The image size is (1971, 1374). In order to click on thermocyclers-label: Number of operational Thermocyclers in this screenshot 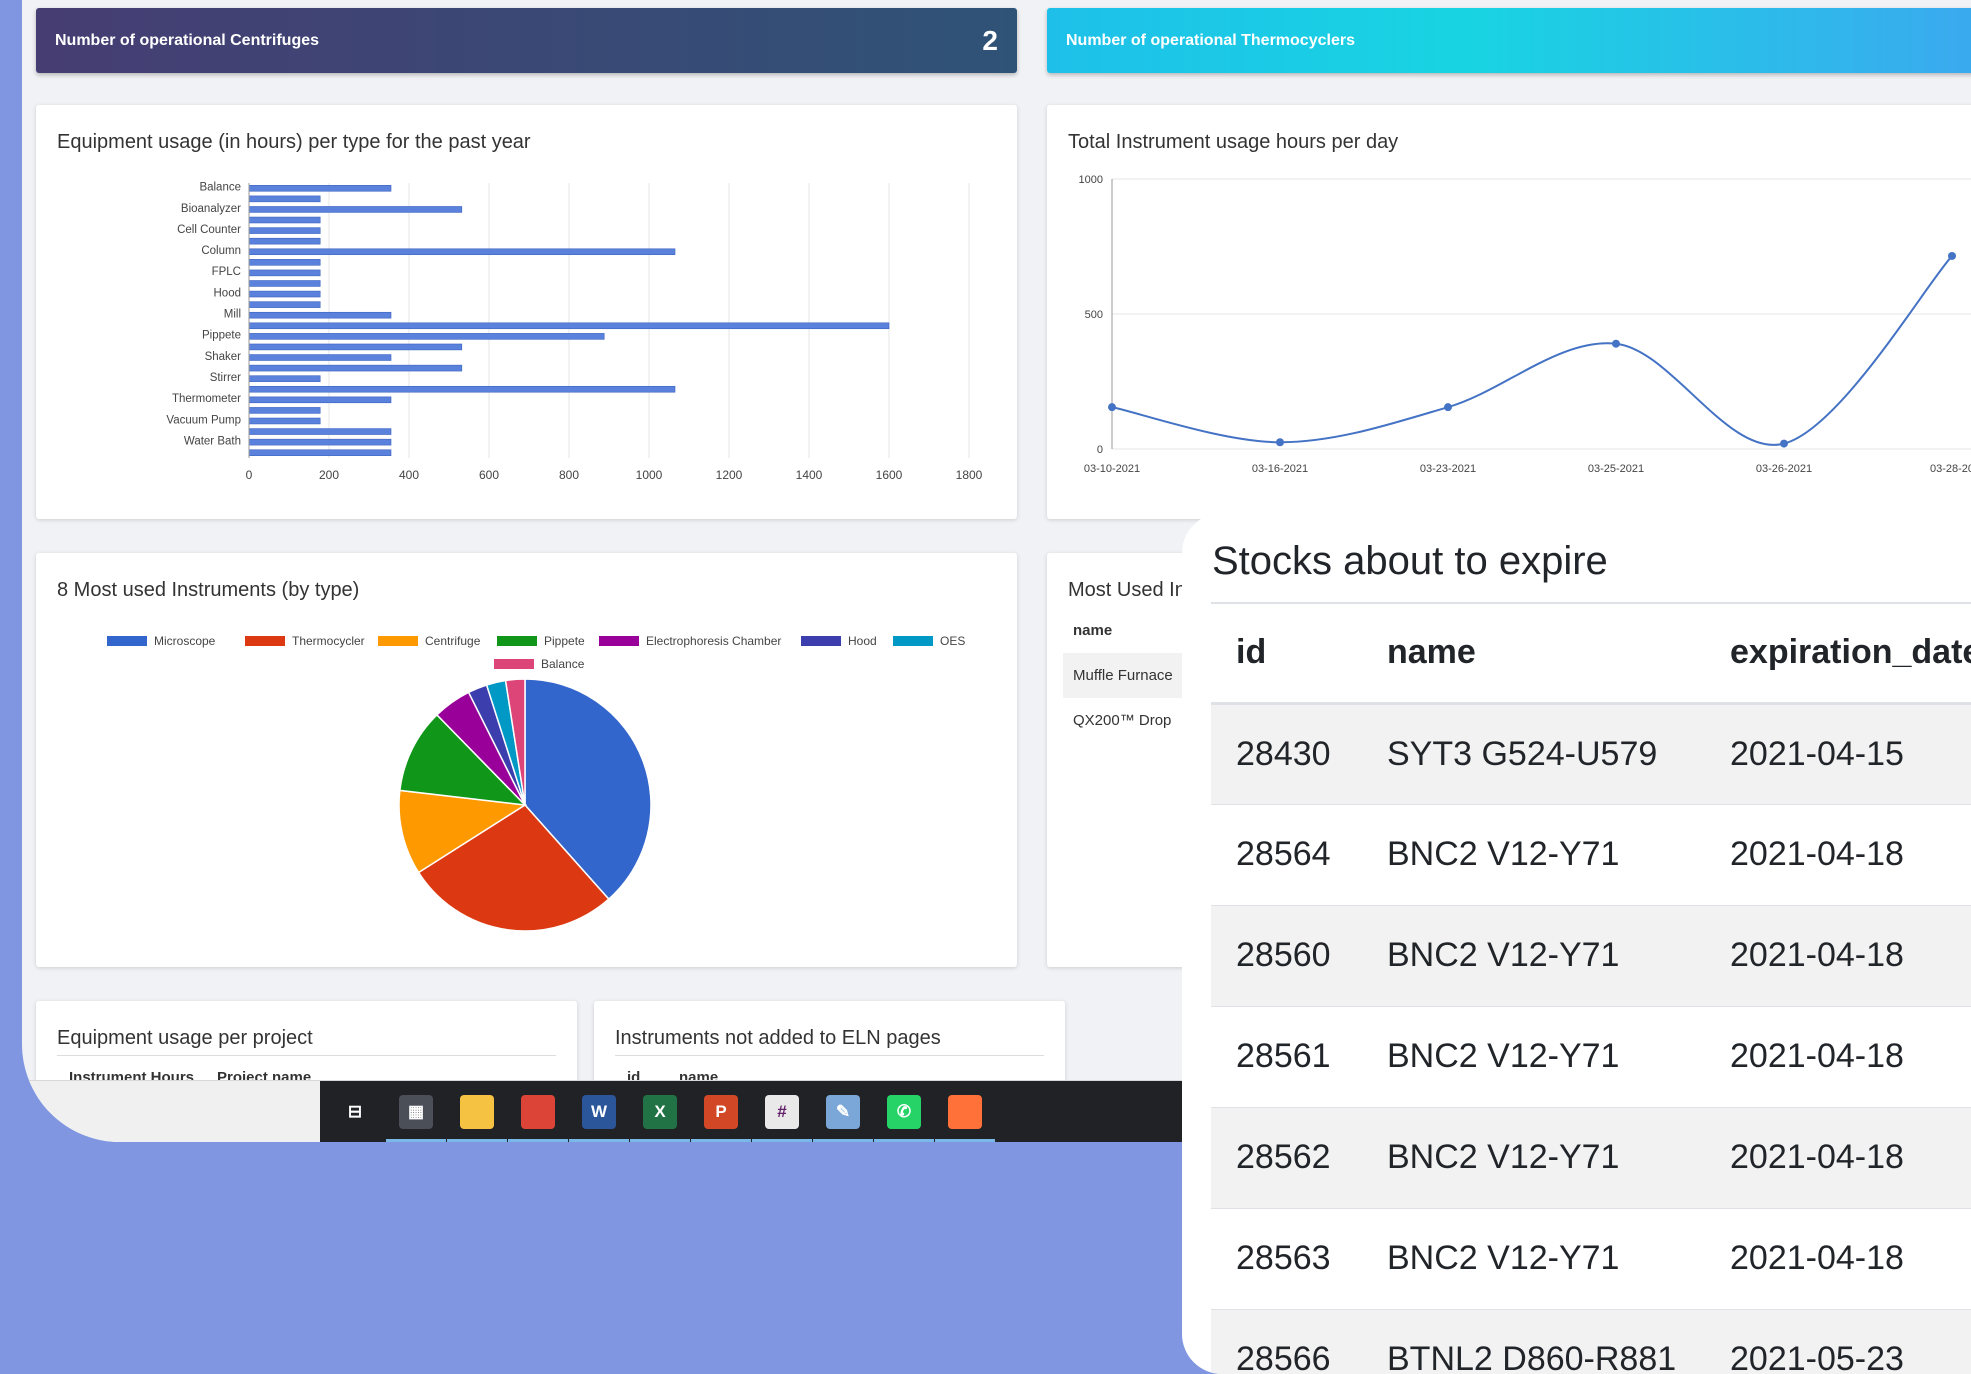, I will do `click(1210, 40)`.